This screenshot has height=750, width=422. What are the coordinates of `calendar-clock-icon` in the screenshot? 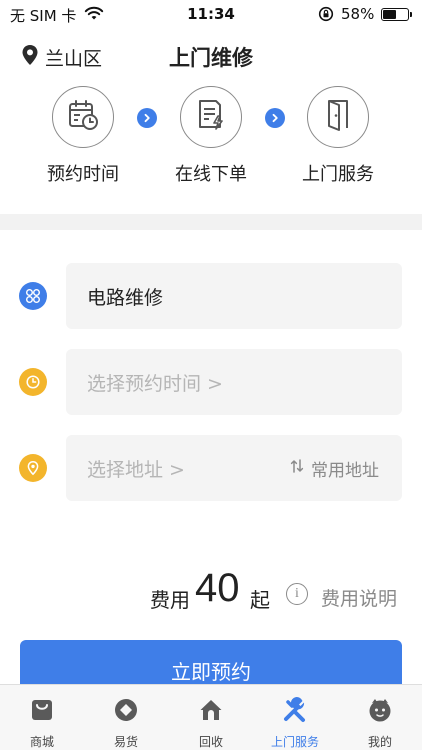 It's located at (83, 117).